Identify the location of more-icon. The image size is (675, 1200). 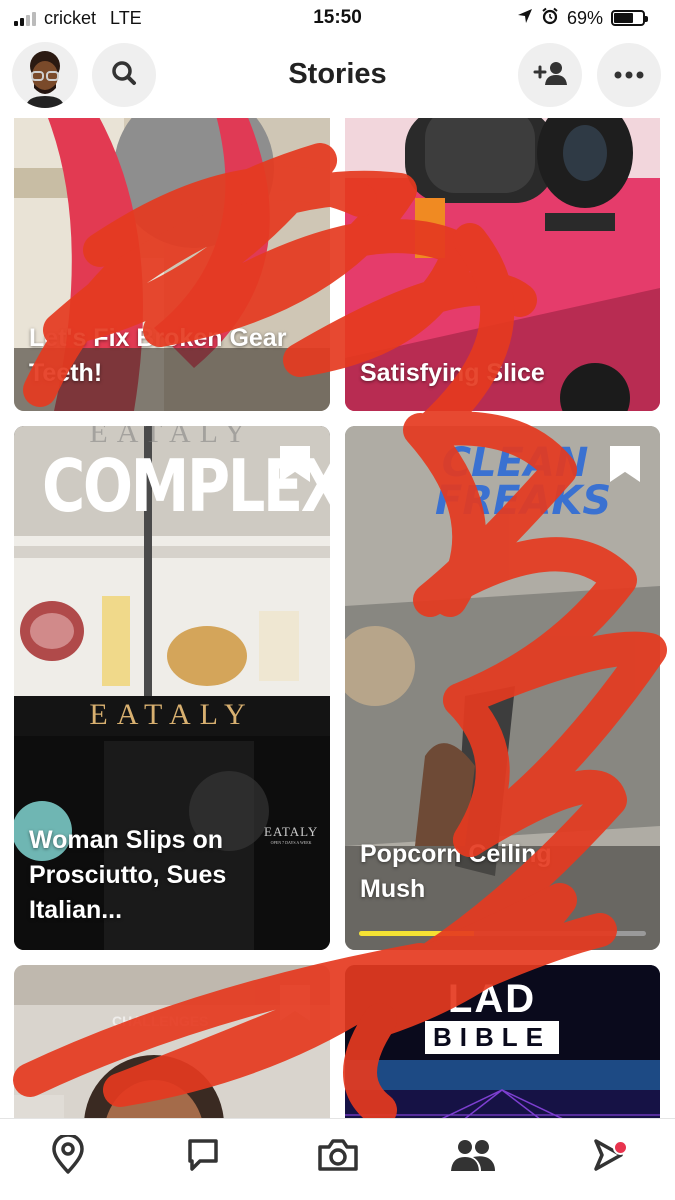
(629, 75).